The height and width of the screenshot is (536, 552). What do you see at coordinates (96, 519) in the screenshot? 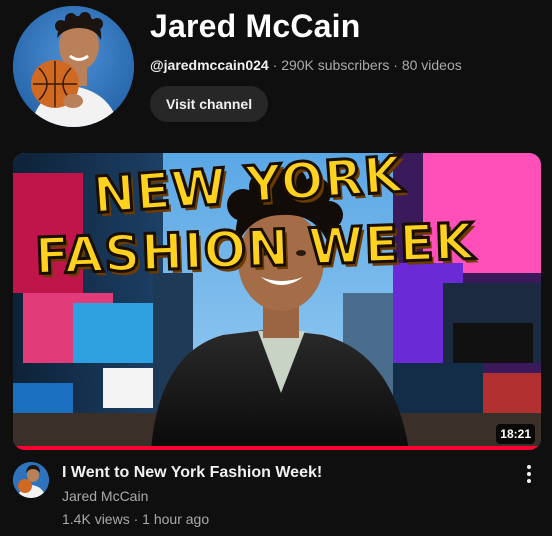
I see `view-count: 1.4K views` at bounding box center [96, 519].